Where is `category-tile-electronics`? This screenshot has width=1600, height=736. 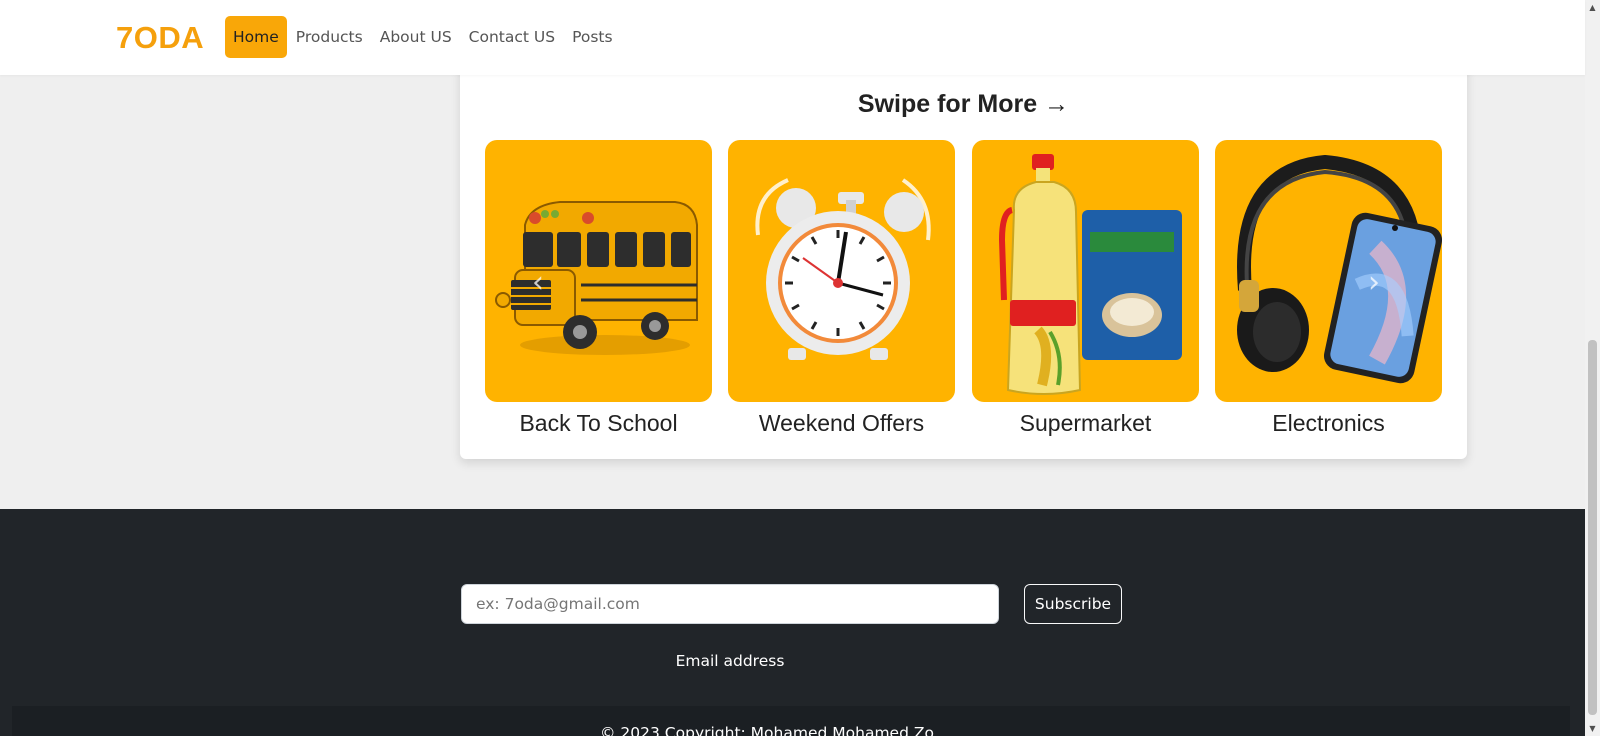 category-tile-electronics is located at coordinates (1328, 271).